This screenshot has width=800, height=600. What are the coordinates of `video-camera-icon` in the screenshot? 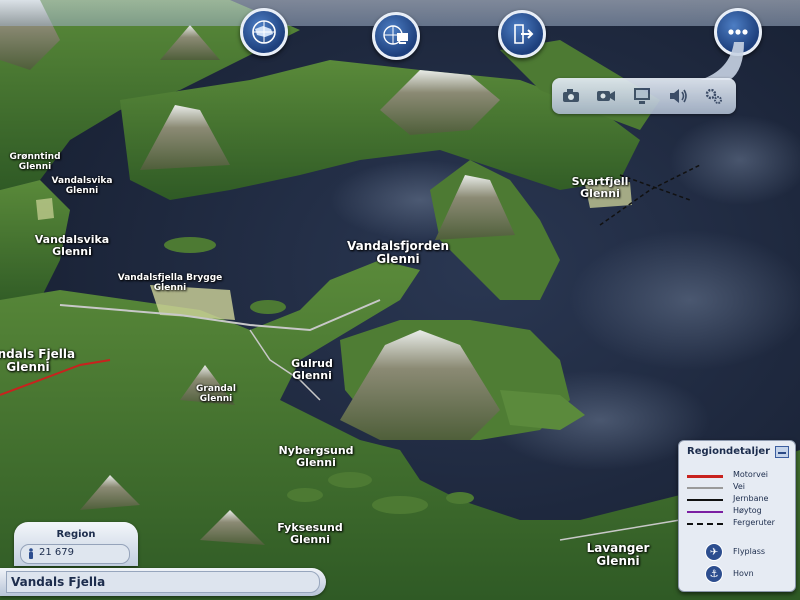 It's located at (606, 96).